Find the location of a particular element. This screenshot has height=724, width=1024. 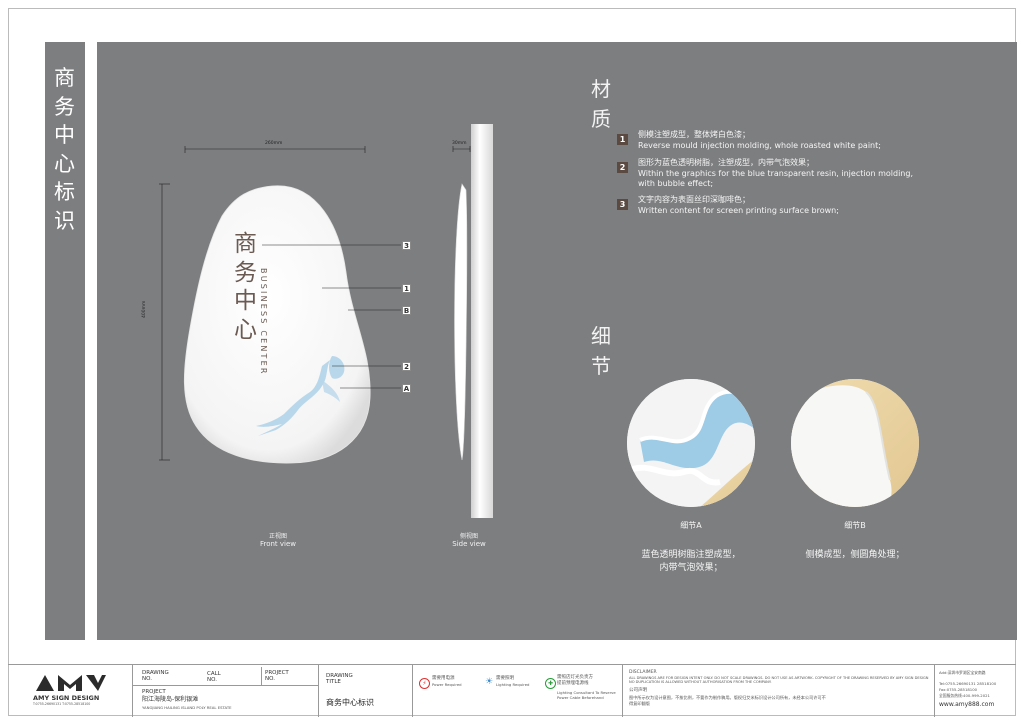

detail-b-desc-line1: 侧模成型，侧圆角处理； is located at coordinates (855, 555).